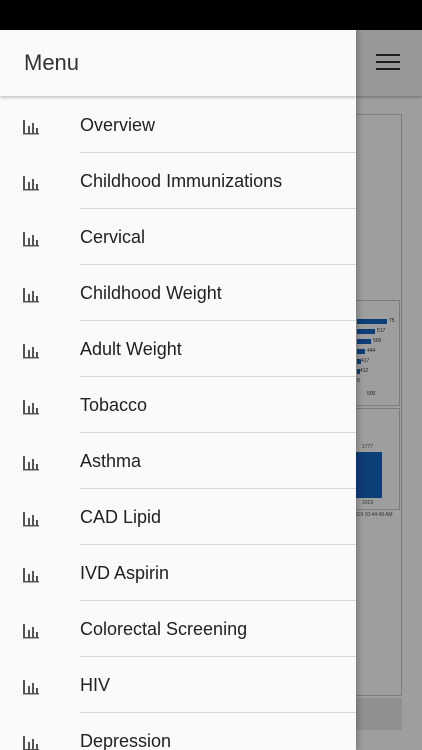 The height and width of the screenshot is (750, 422). What do you see at coordinates (218, 125) in the screenshot?
I see `menu-item-label: Overview` at bounding box center [218, 125].